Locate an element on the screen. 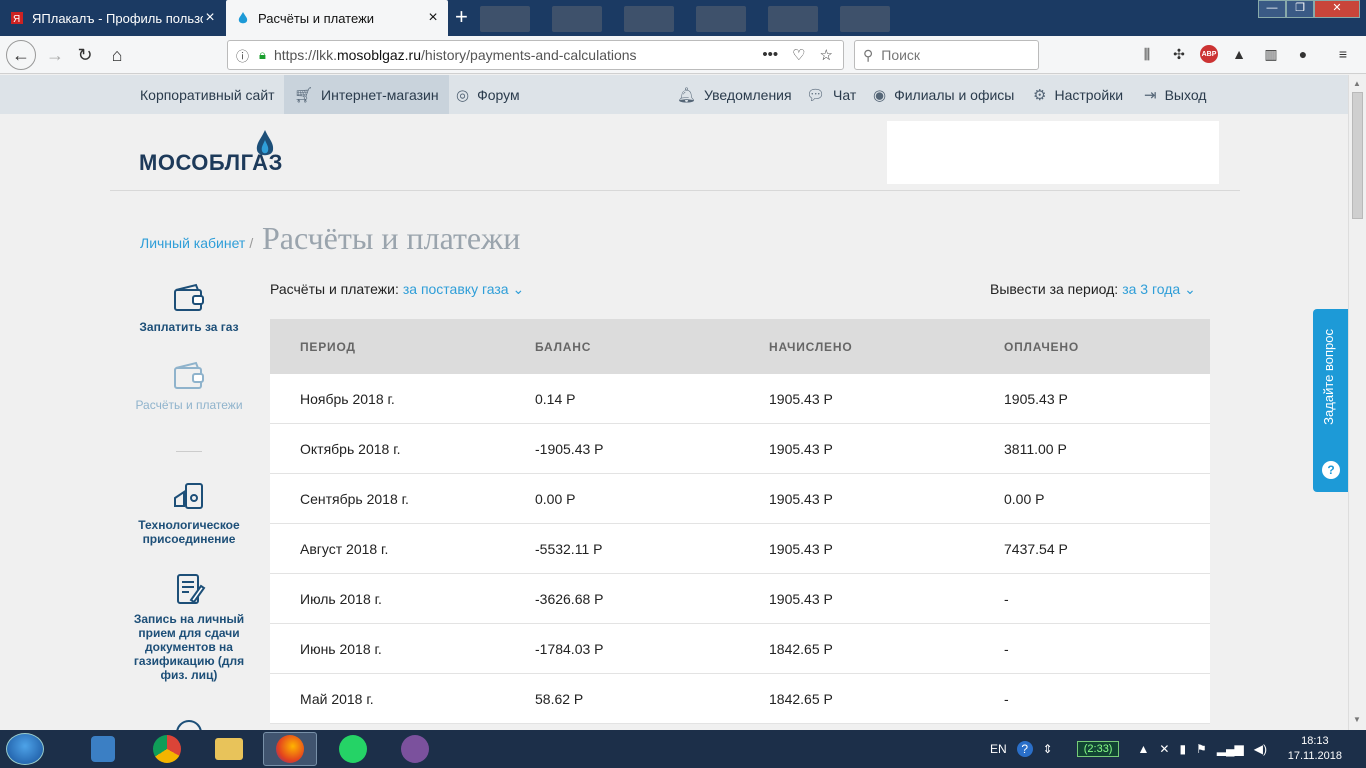 The height and width of the screenshot is (768, 1366). taskbar-explorer is located at coordinates (229, 749).